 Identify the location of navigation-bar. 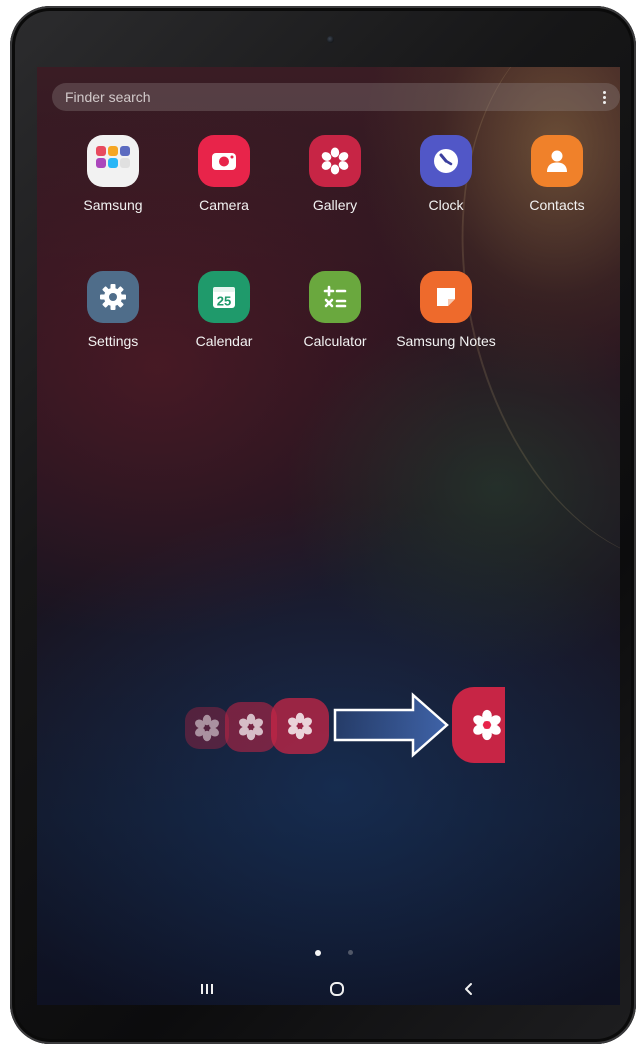
(328, 989).